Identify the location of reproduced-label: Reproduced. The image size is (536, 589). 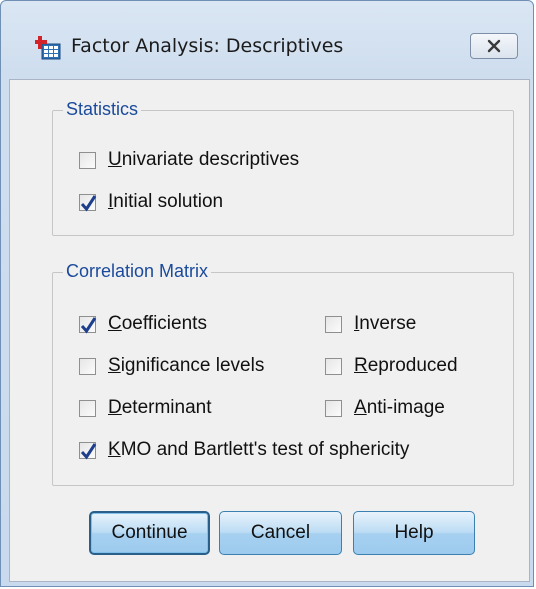
(406, 365).